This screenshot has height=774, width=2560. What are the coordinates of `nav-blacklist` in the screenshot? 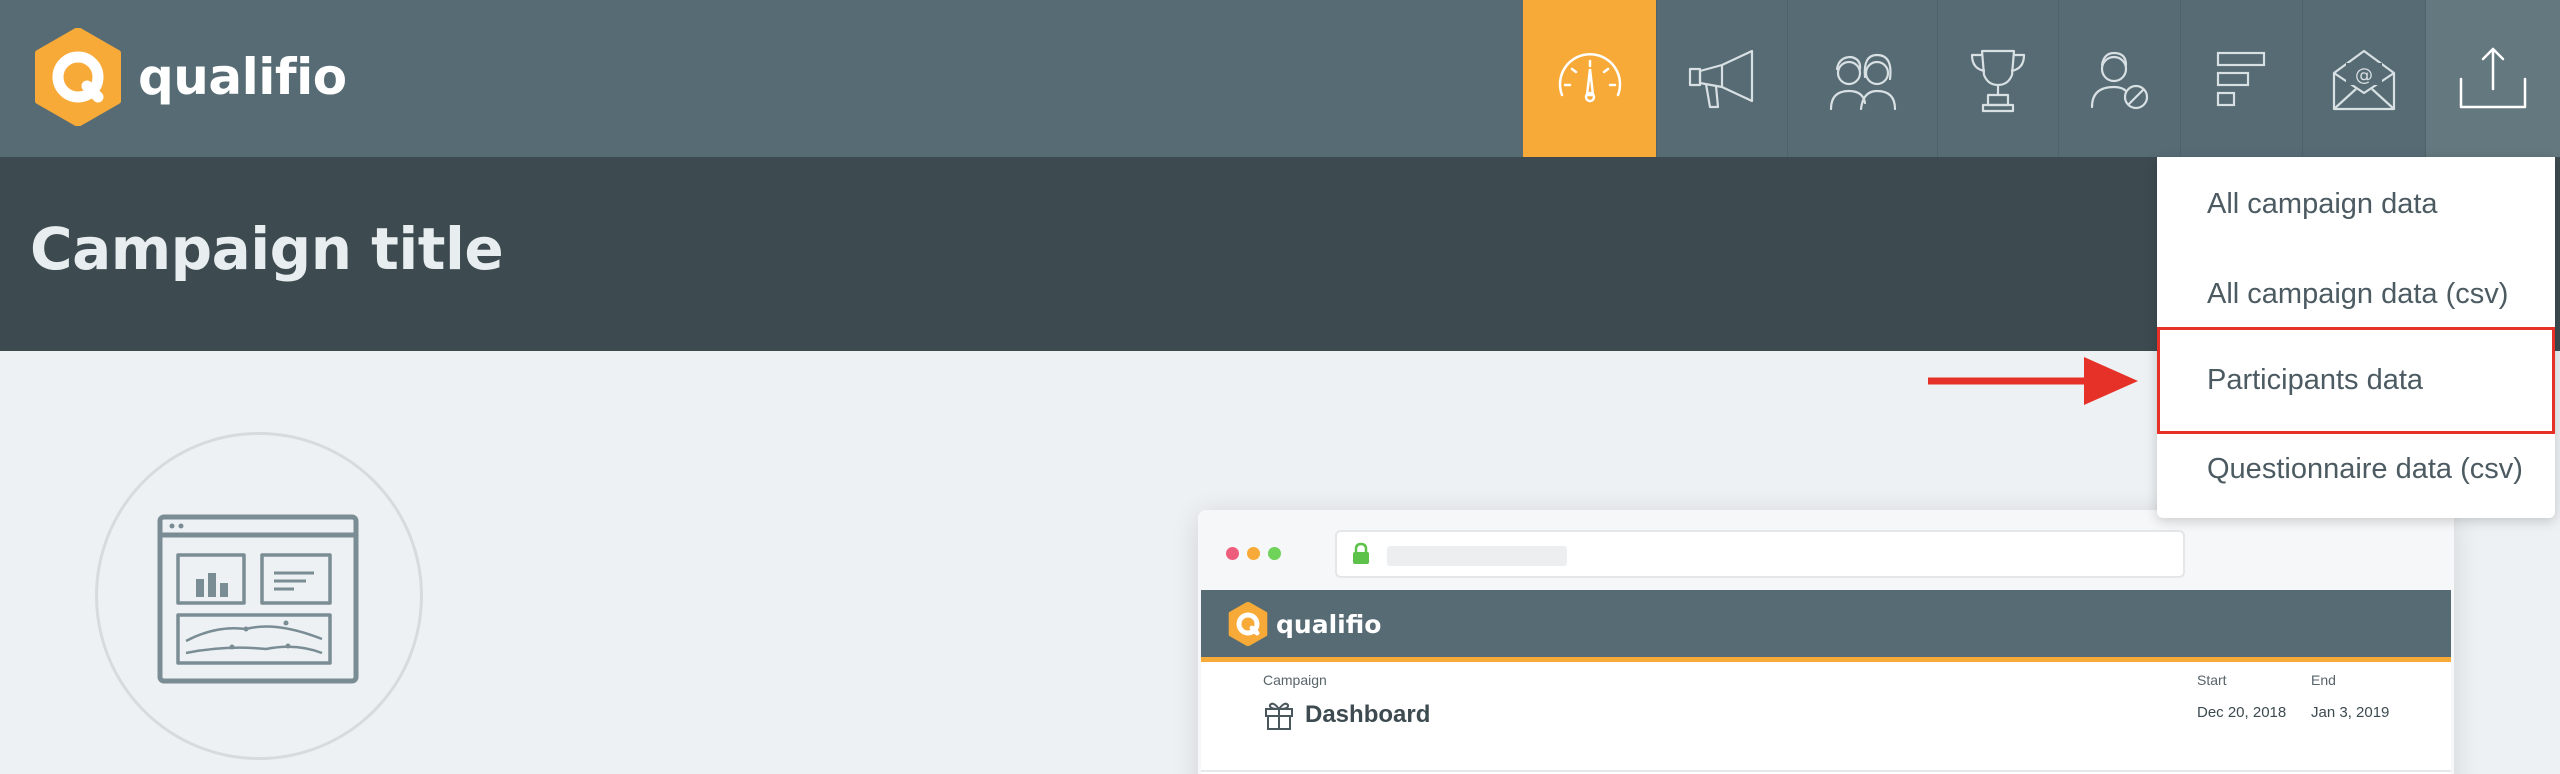 It's located at (2119, 78).